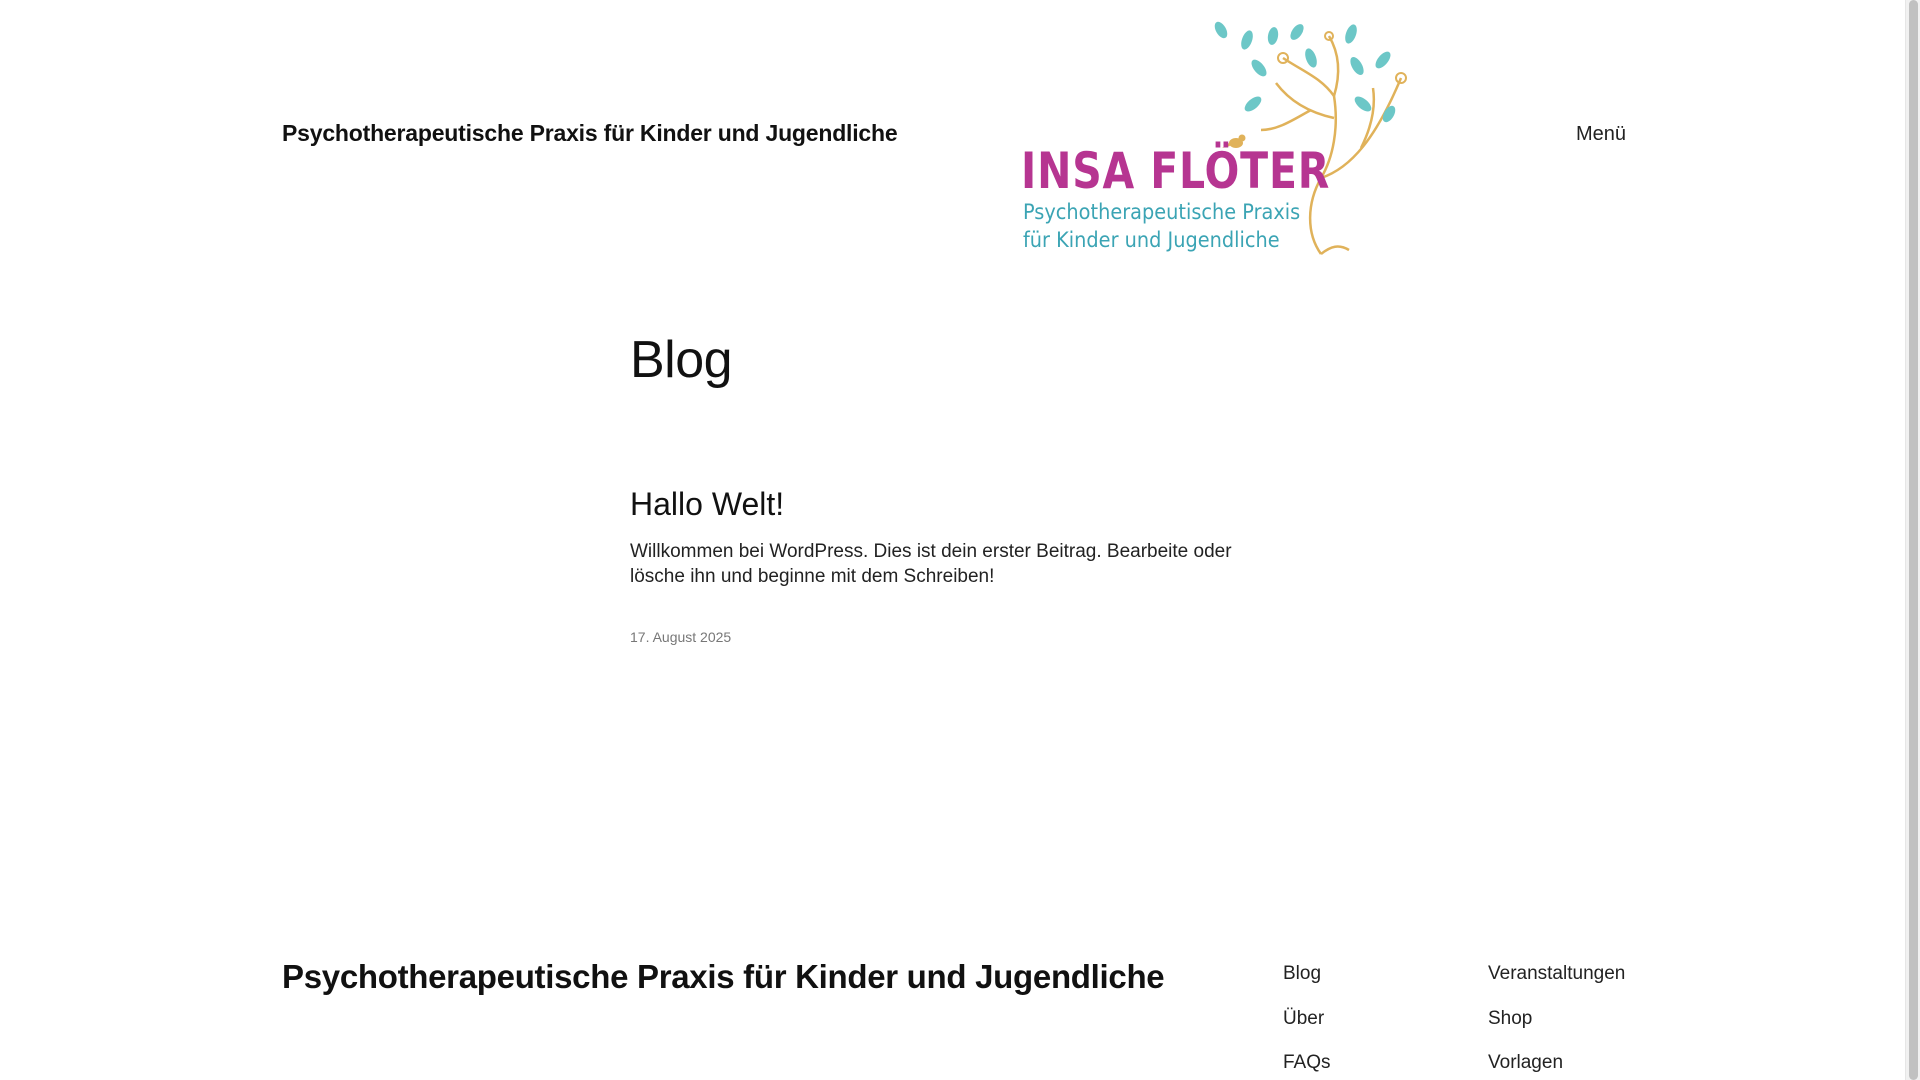 This screenshot has height=1080, width=1920. Describe the element at coordinates (950, 504) in the screenshot. I see `post-title-link: Hallo Welt!` at that location.